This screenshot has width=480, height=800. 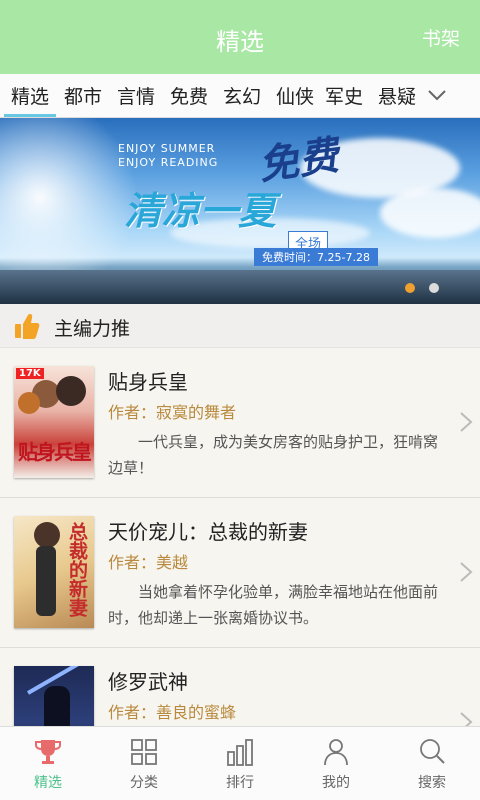 What do you see at coordinates (172, 412) in the screenshot?
I see `book-author: 作者：寂寞的舞者` at bounding box center [172, 412].